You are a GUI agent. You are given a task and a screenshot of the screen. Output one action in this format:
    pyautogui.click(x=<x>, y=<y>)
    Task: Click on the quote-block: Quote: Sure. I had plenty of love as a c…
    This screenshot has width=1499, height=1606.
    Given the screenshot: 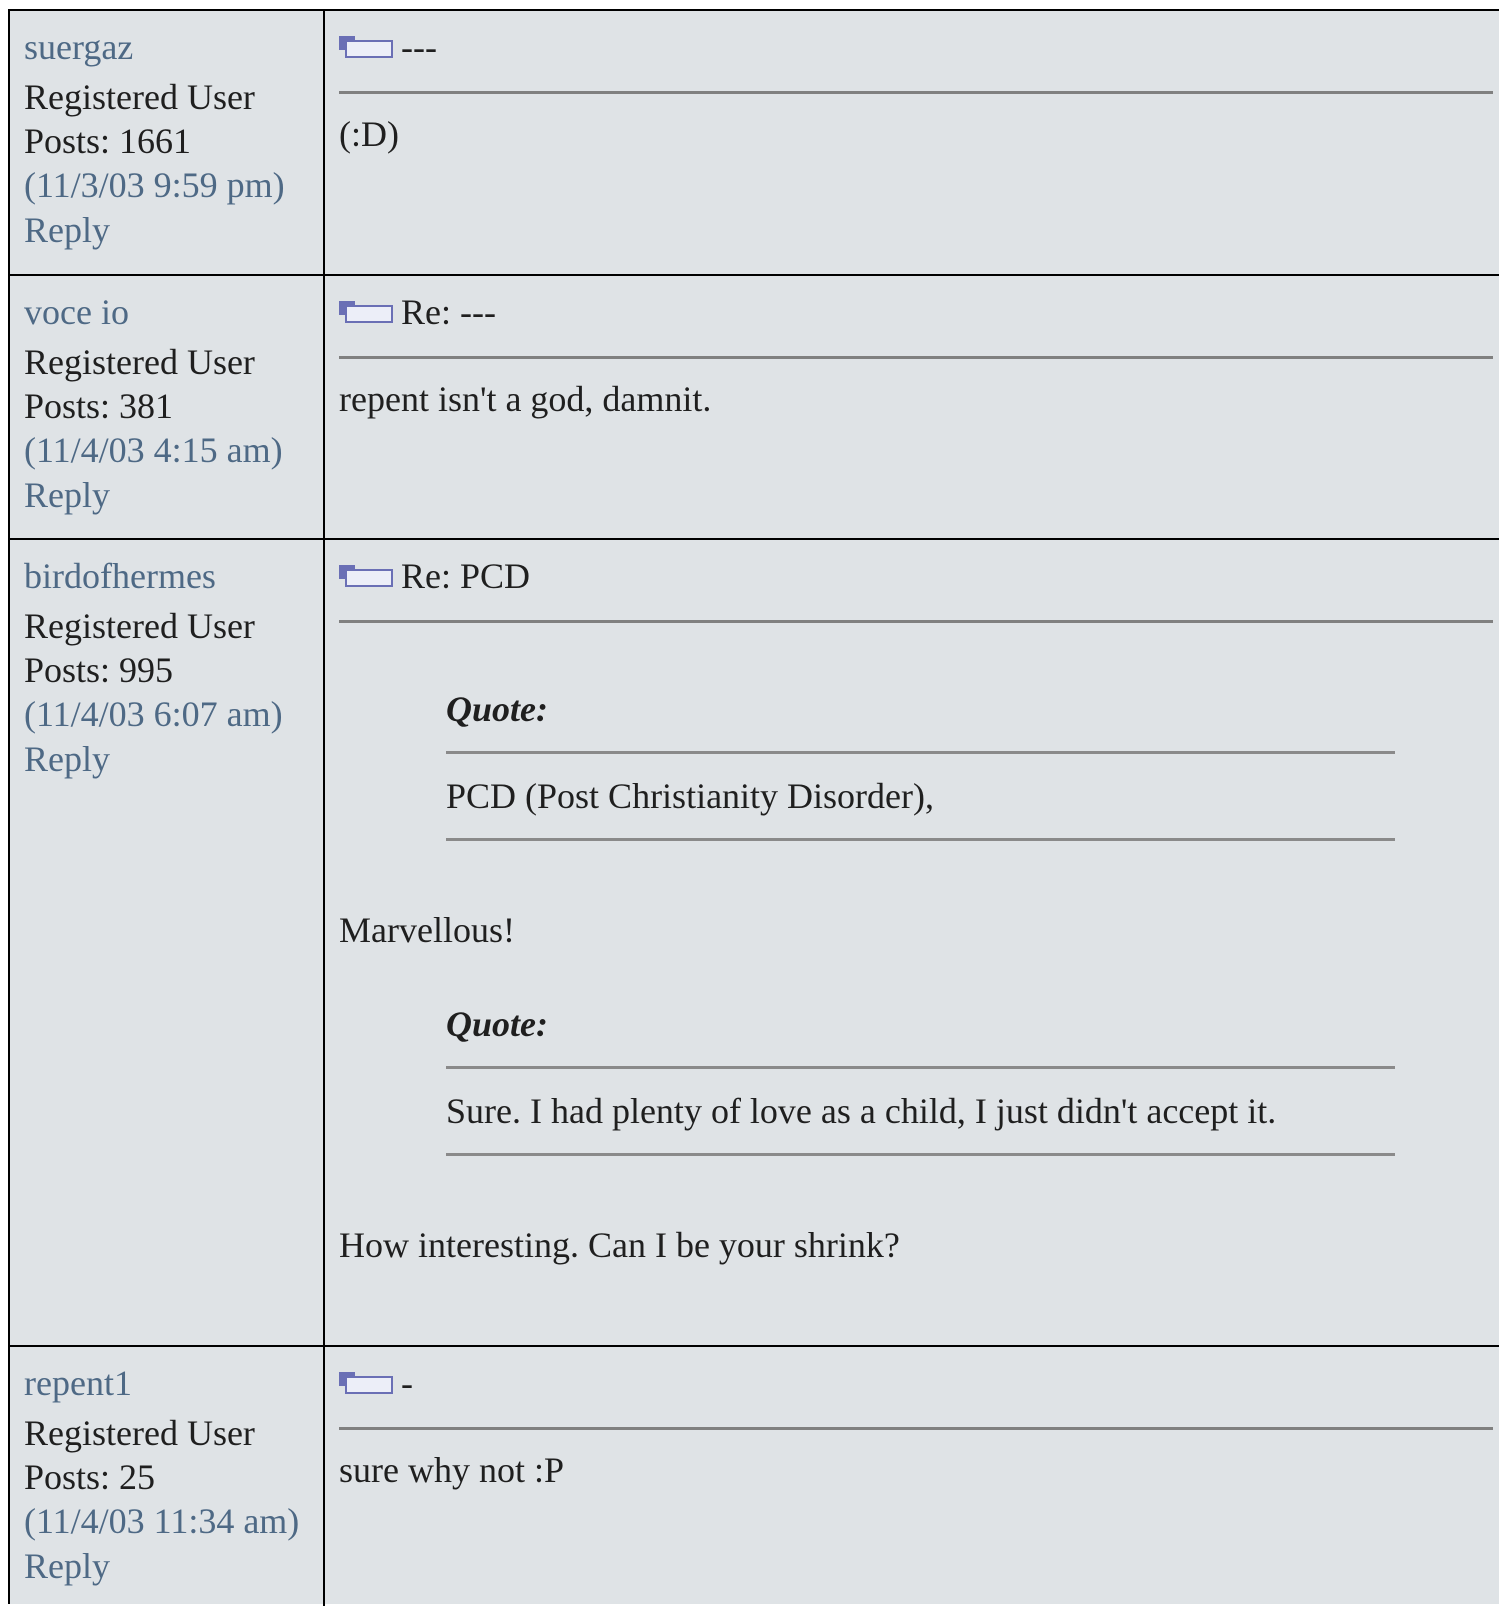 What is the action you would take?
    pyautogui.click(x=920, y=1079)
    